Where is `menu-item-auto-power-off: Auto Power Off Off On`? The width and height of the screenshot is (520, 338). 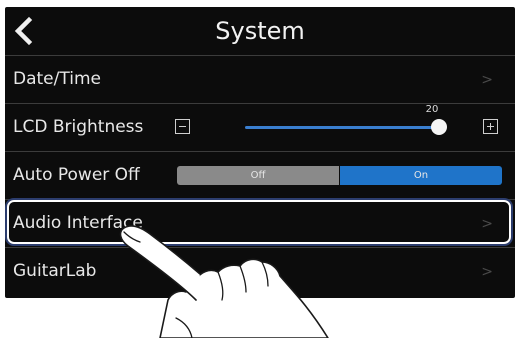 menu-item-auto-power-off: Auto Power Off Off On is located at coordinates (260, 175).